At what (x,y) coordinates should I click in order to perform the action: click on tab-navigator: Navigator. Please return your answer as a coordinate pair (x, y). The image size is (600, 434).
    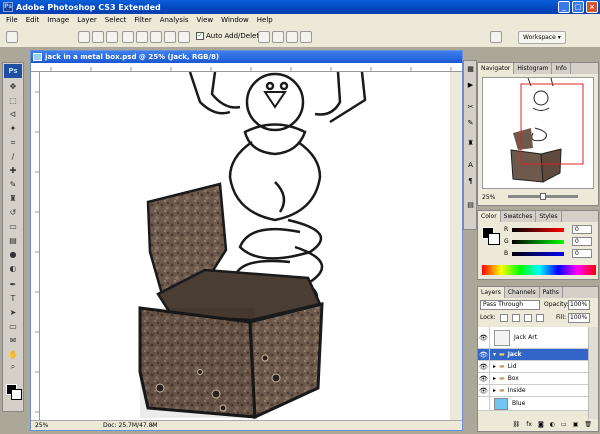
    Looking at the image, I should click on (496, 68).